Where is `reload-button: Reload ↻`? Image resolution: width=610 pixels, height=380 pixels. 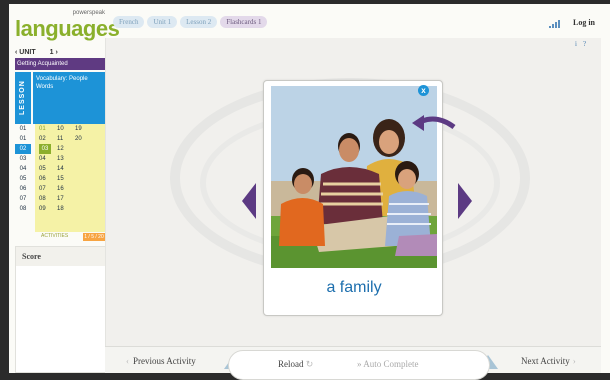
reload-button: Reload ↻ is located at coordinates (295, 364).